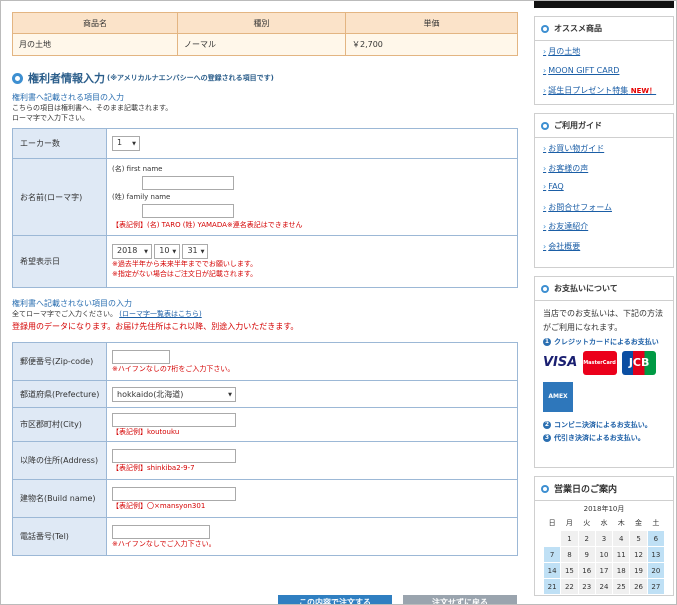 This screenshot has width=677, height=605. What do you see at coordinates (132, 251) in the screenshot?
I see `year-select: 2018` at bounding box center [132, 251].